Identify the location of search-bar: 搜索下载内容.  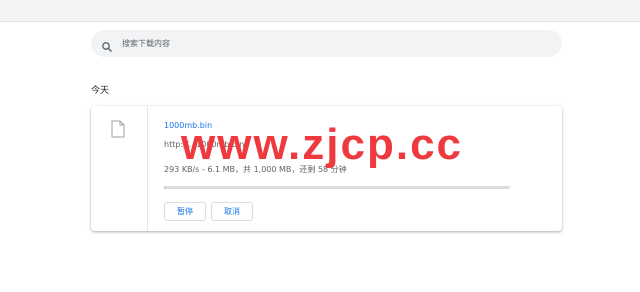
(326, 43).